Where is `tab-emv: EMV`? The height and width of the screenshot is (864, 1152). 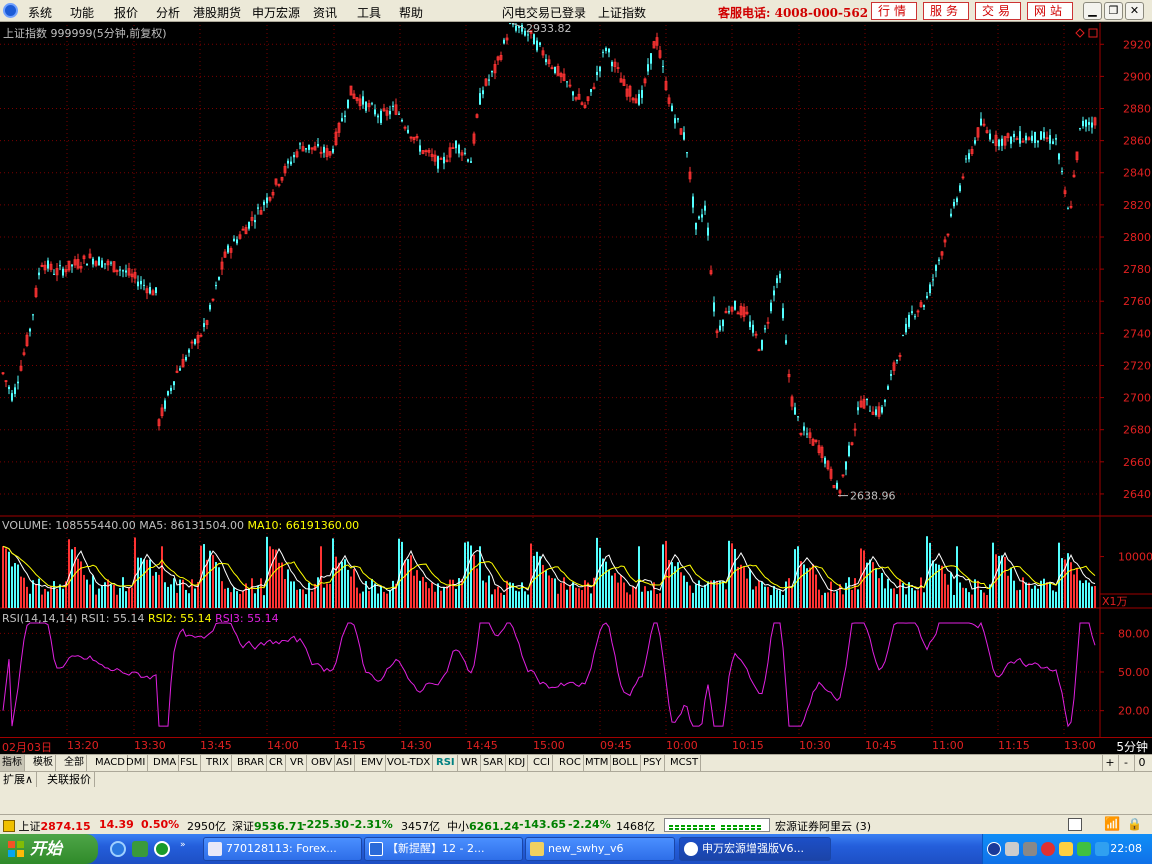 tab-emv: EMV is located at coordinates (372, 763).